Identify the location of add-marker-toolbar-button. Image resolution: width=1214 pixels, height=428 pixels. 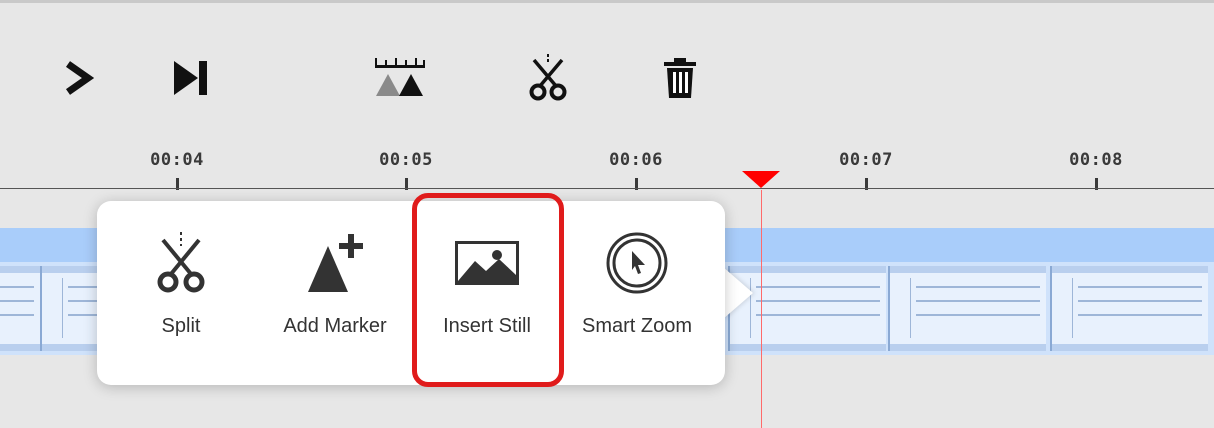
(400, 78).